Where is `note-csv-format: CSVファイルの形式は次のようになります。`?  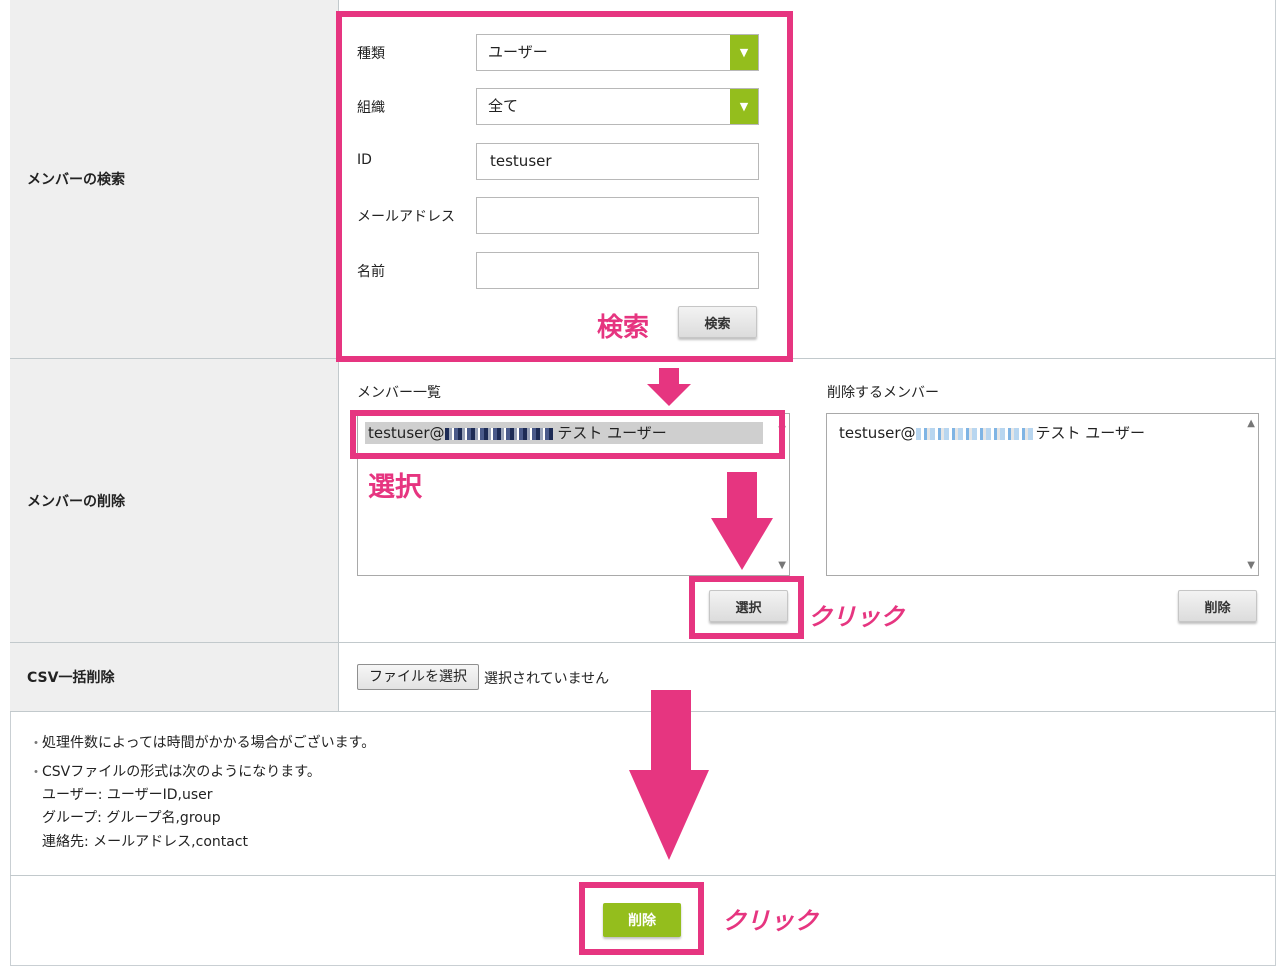 note-csv-format: CSVファイルの形式は次のようになります。 is located at coordinates (181, 772).